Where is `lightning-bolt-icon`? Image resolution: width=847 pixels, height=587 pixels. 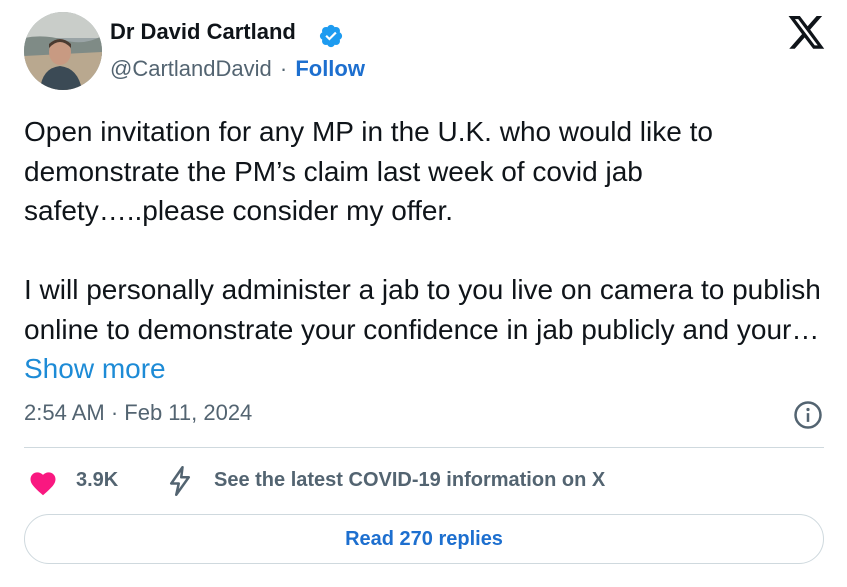 lightning-bolt-icon is located at coordinates (180, 481).